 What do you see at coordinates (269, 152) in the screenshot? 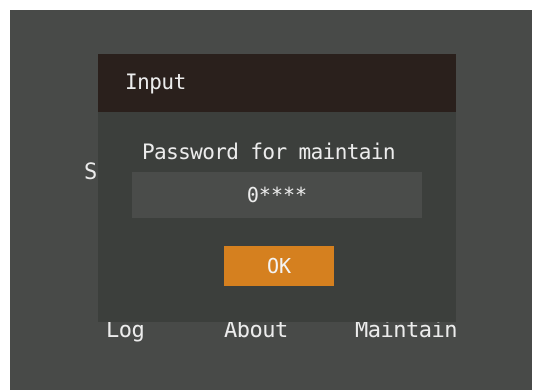
I see `password-prompt: Password for maintain` at bounding box center [269, 152].